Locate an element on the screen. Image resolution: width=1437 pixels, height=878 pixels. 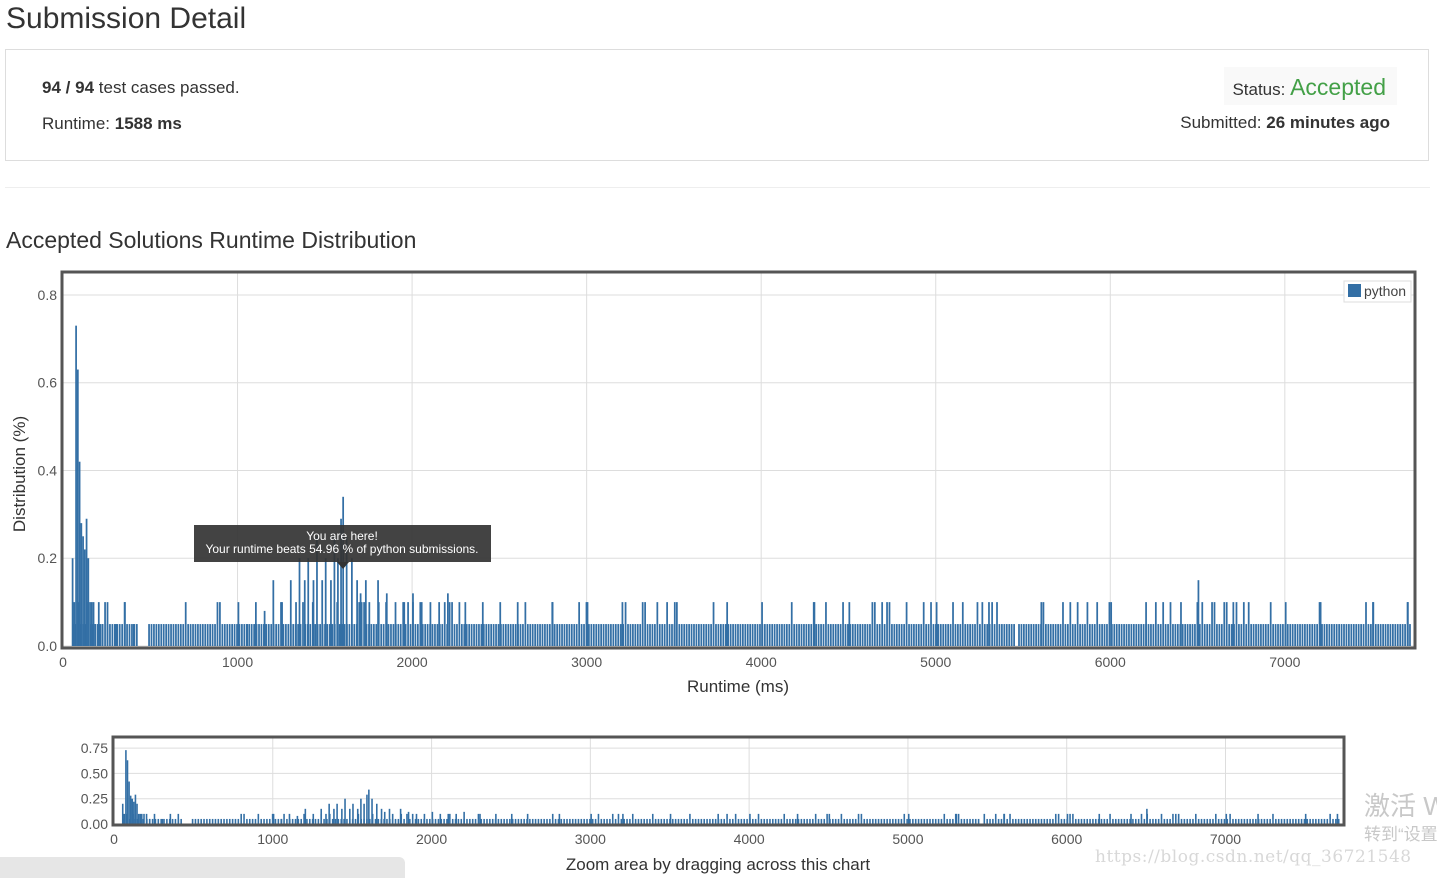
legend: python is located at coordinates (1377, 291).